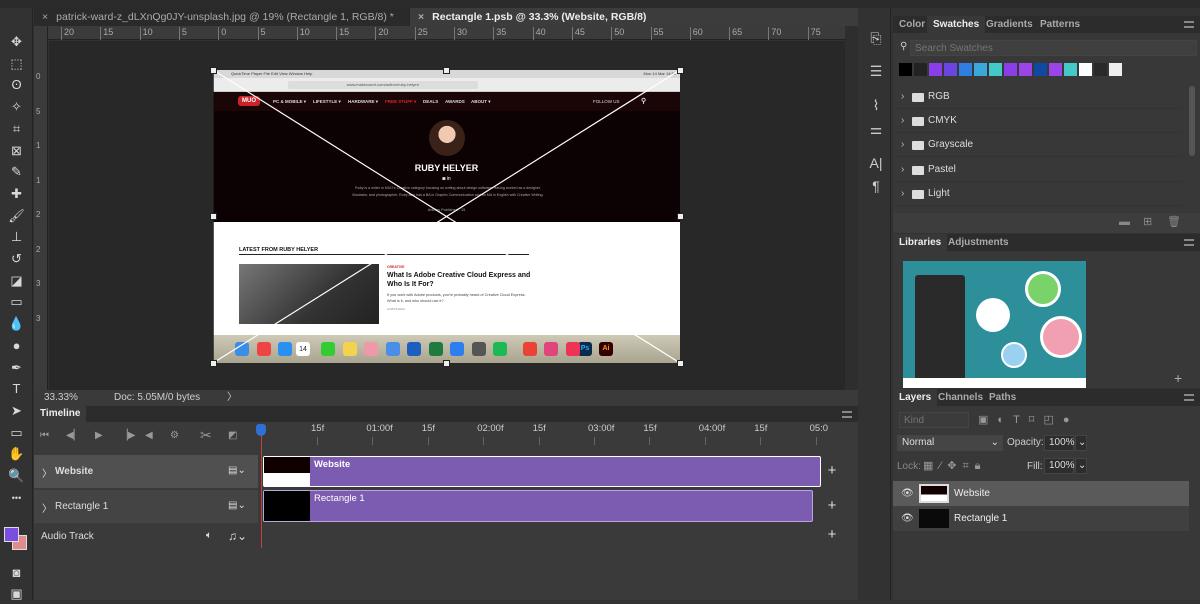 The width and height of the screenshot is (1200, 604). Describe the element at coordinates (912, 24) in the screenshot. I see `tab-color: Color` at that location.